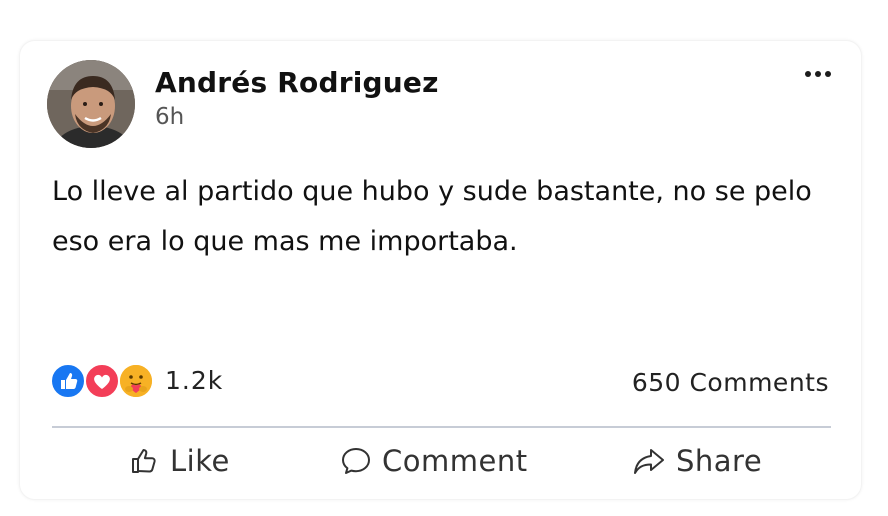 The height and width of the screenshot is (516, 888). I want to click on like-button: Like, so click(180, 461).